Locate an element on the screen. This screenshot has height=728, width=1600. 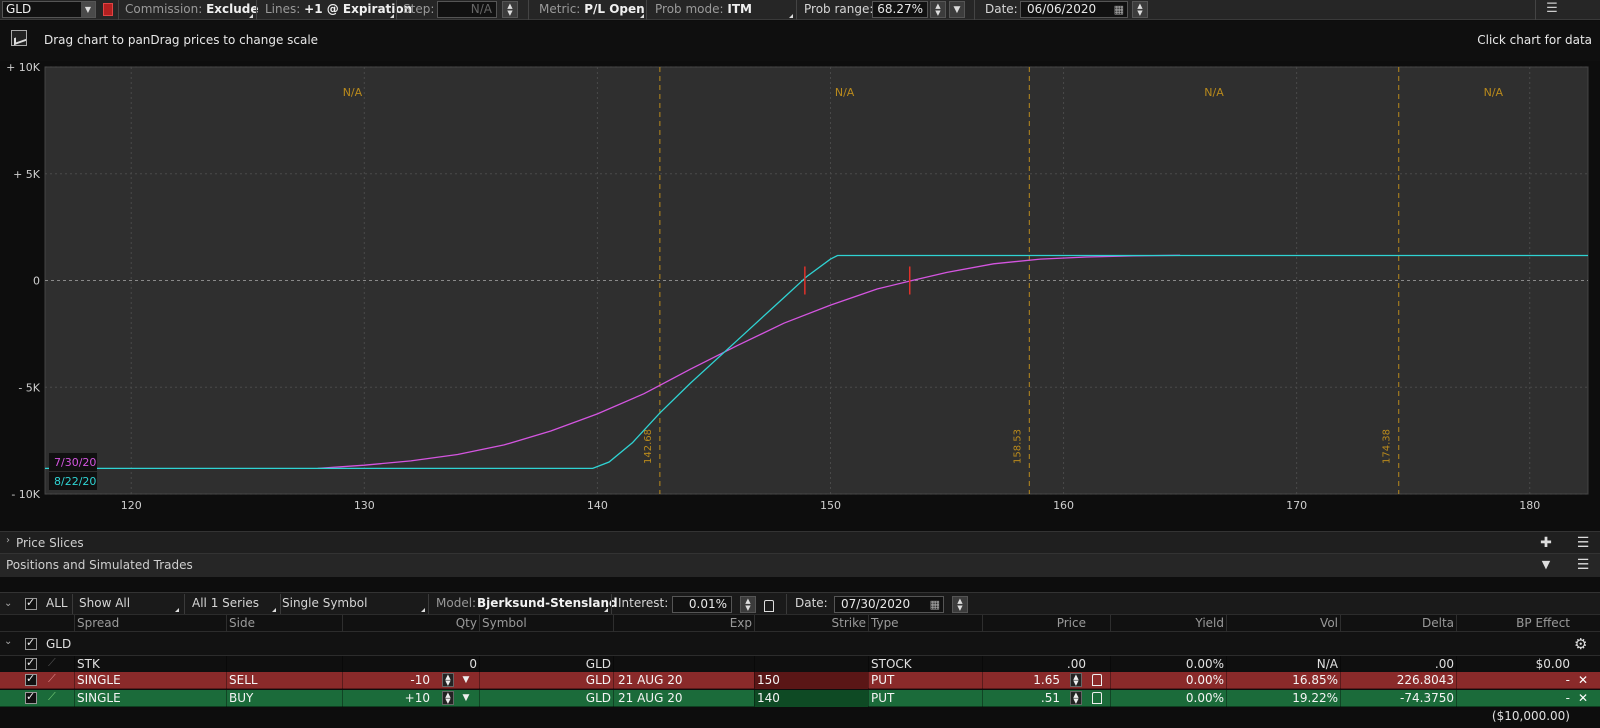
color-swatch-icon is located at coordinates (108, 9).